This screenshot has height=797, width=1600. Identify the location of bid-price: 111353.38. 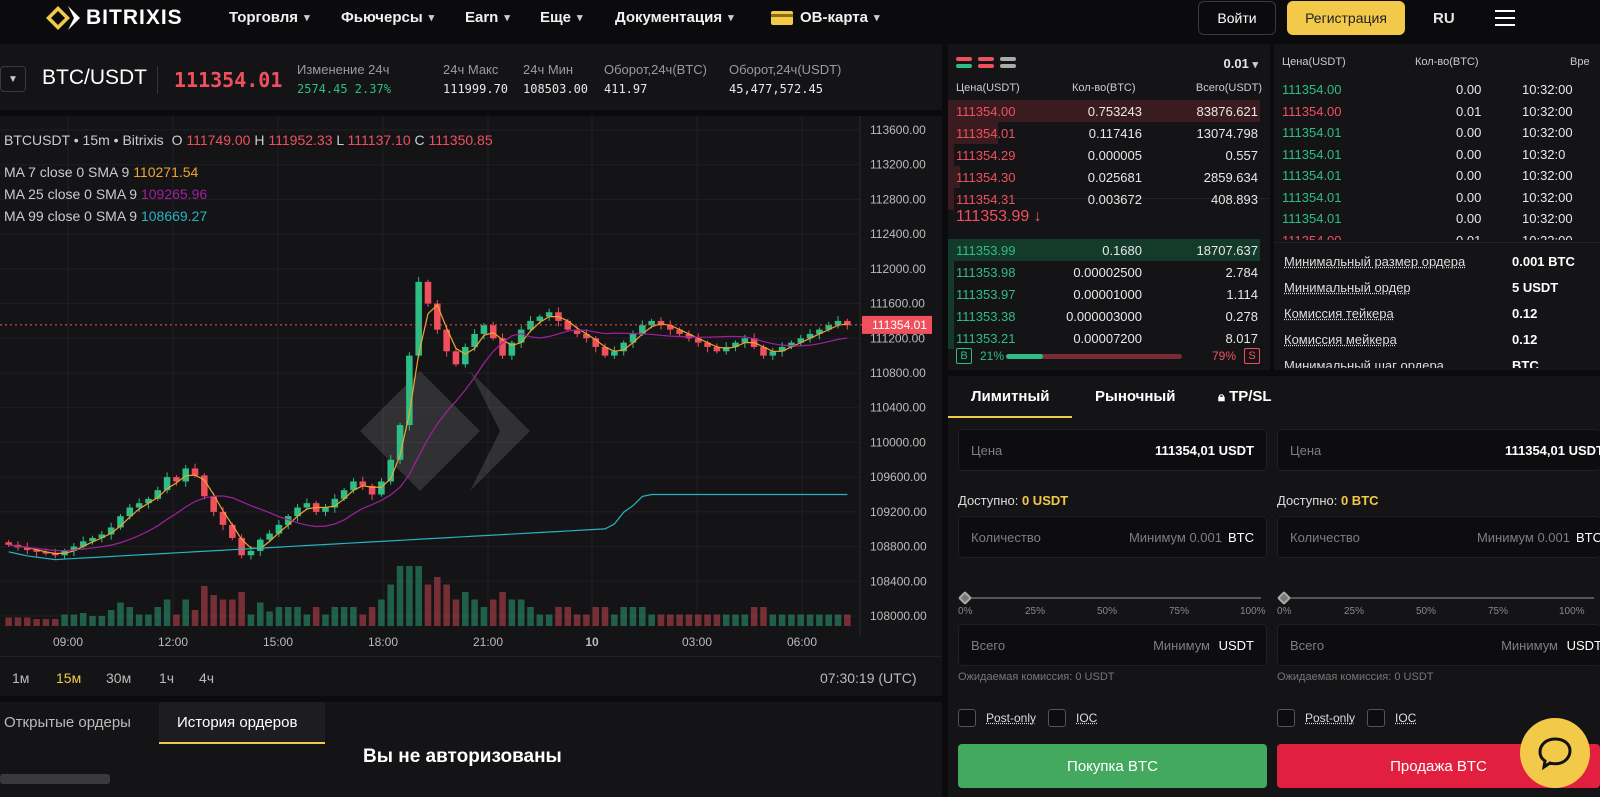
(986, 316).